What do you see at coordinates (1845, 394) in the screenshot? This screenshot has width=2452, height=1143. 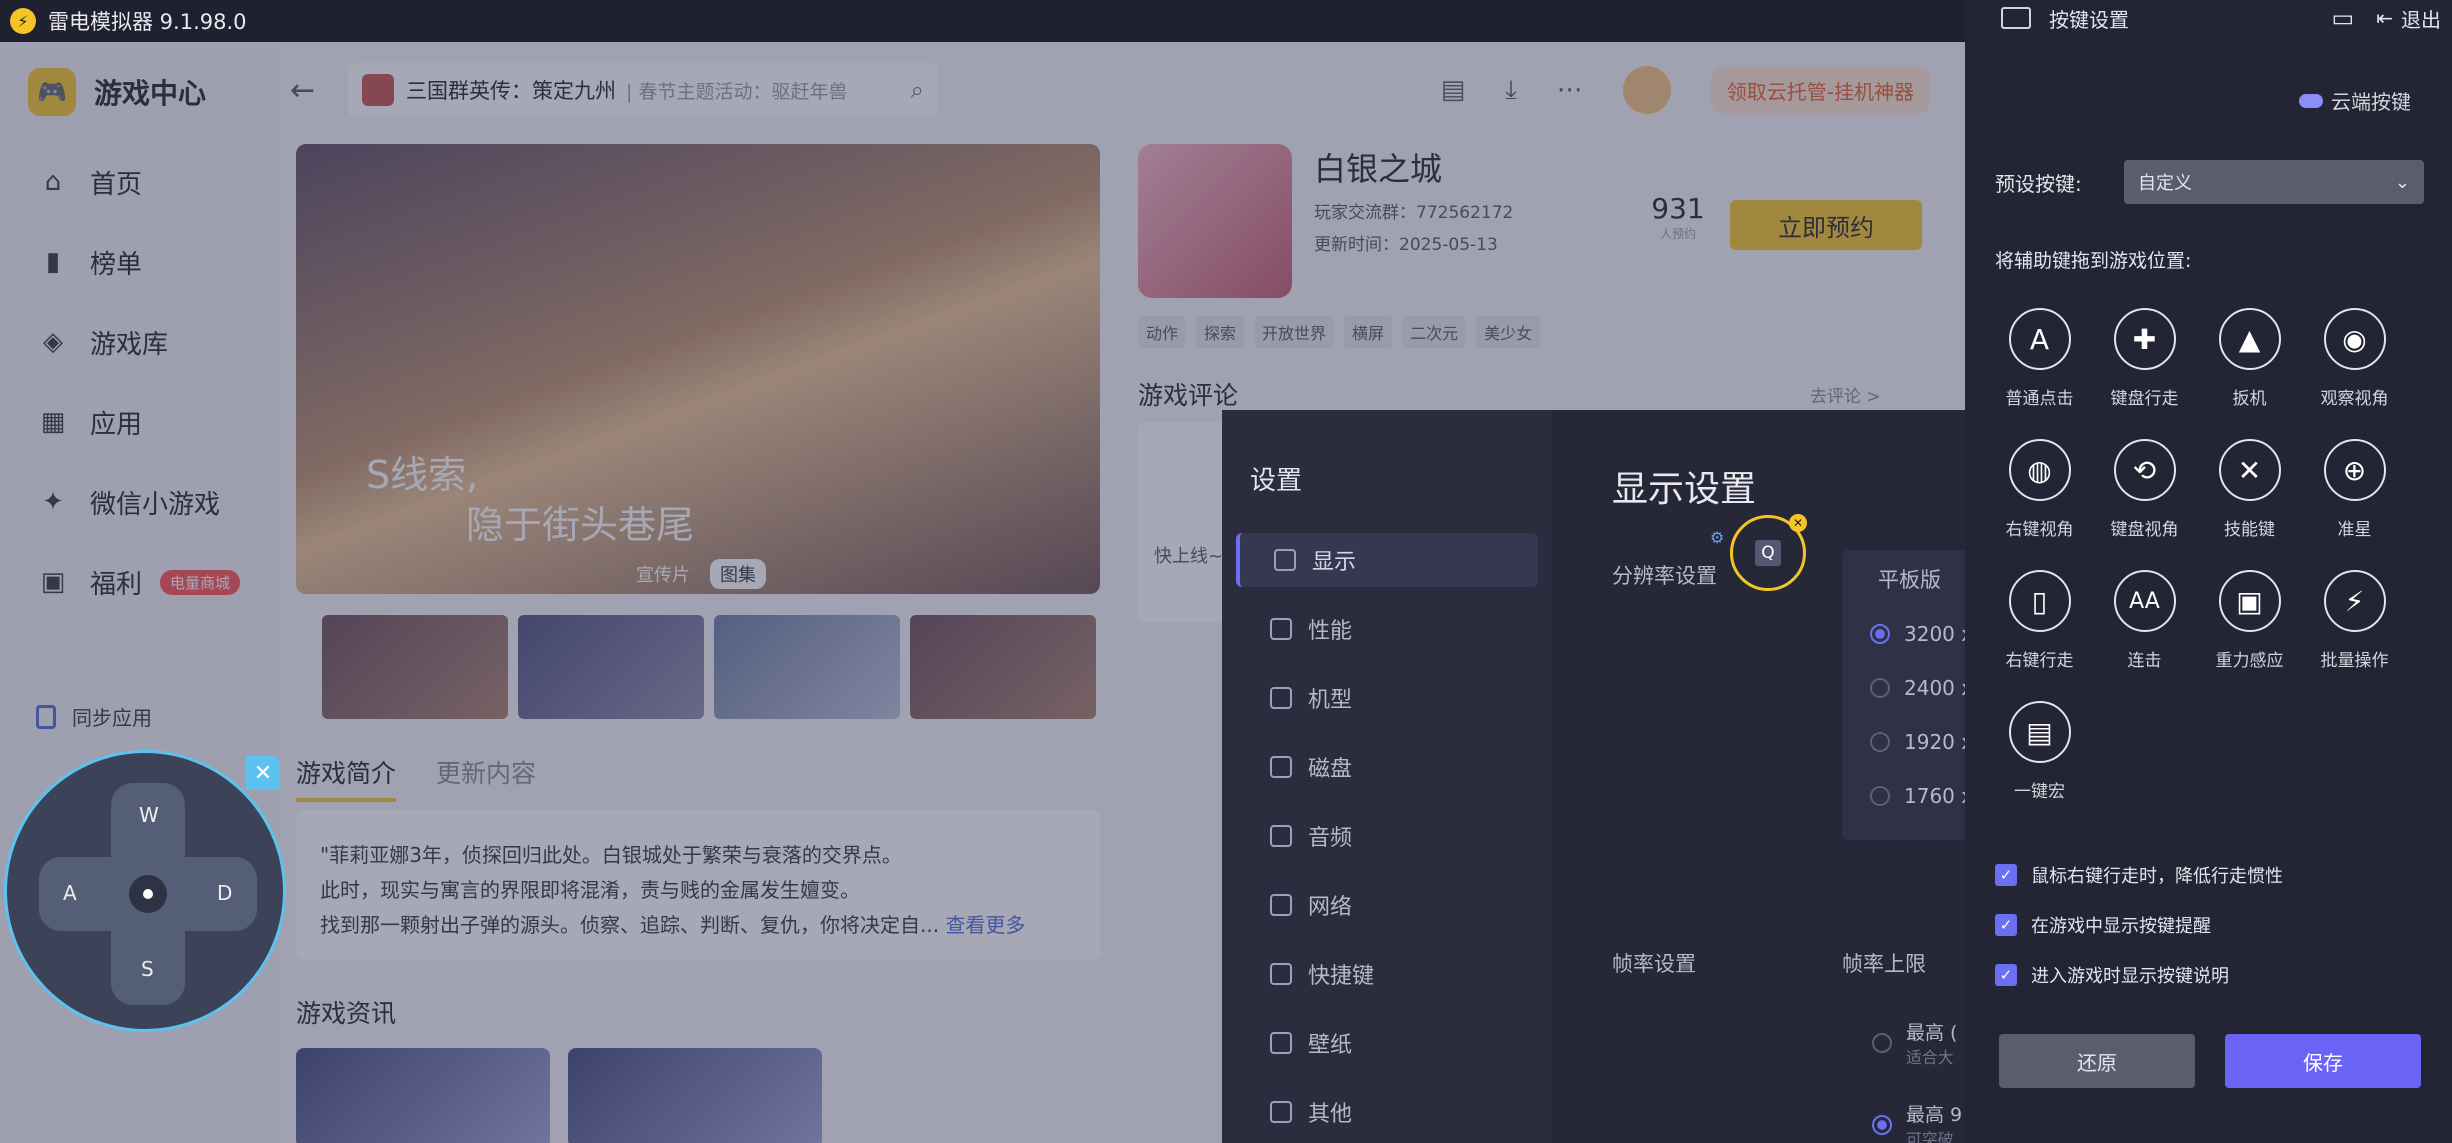 I see `write-review-link: 去评论 >` at bounding box center [1845, 394].